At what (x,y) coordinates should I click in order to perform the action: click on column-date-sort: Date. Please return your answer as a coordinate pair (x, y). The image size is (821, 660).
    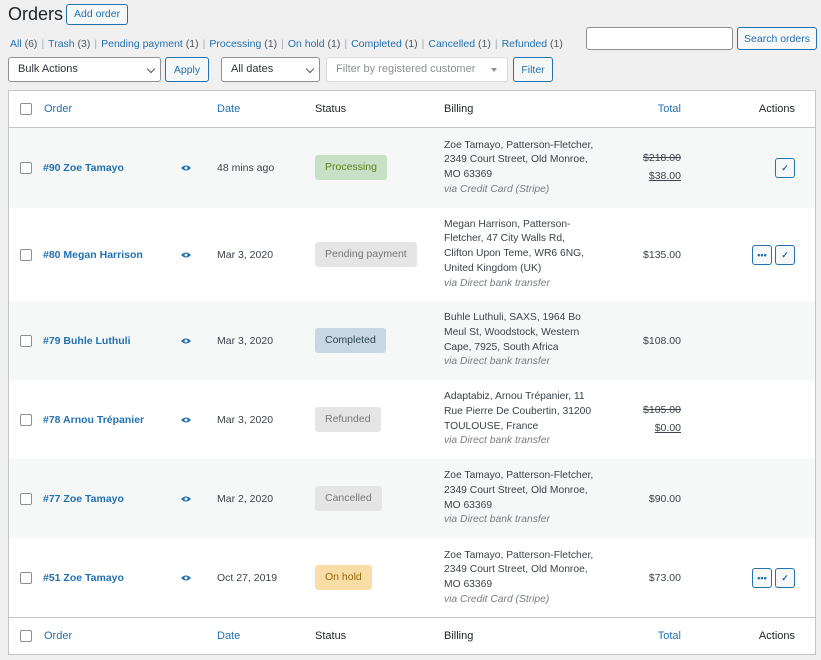
    Looking at the image, I should click on (228, 109).